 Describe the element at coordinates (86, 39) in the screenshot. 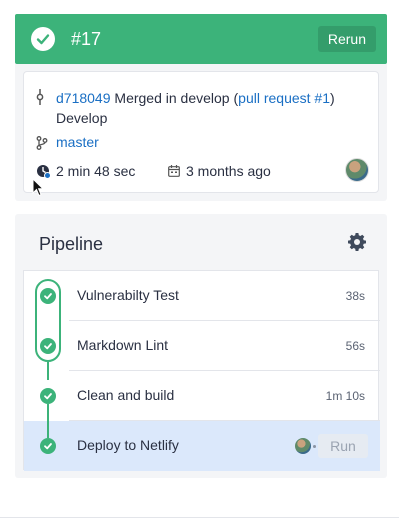

I see `build-number: #17` at that location.